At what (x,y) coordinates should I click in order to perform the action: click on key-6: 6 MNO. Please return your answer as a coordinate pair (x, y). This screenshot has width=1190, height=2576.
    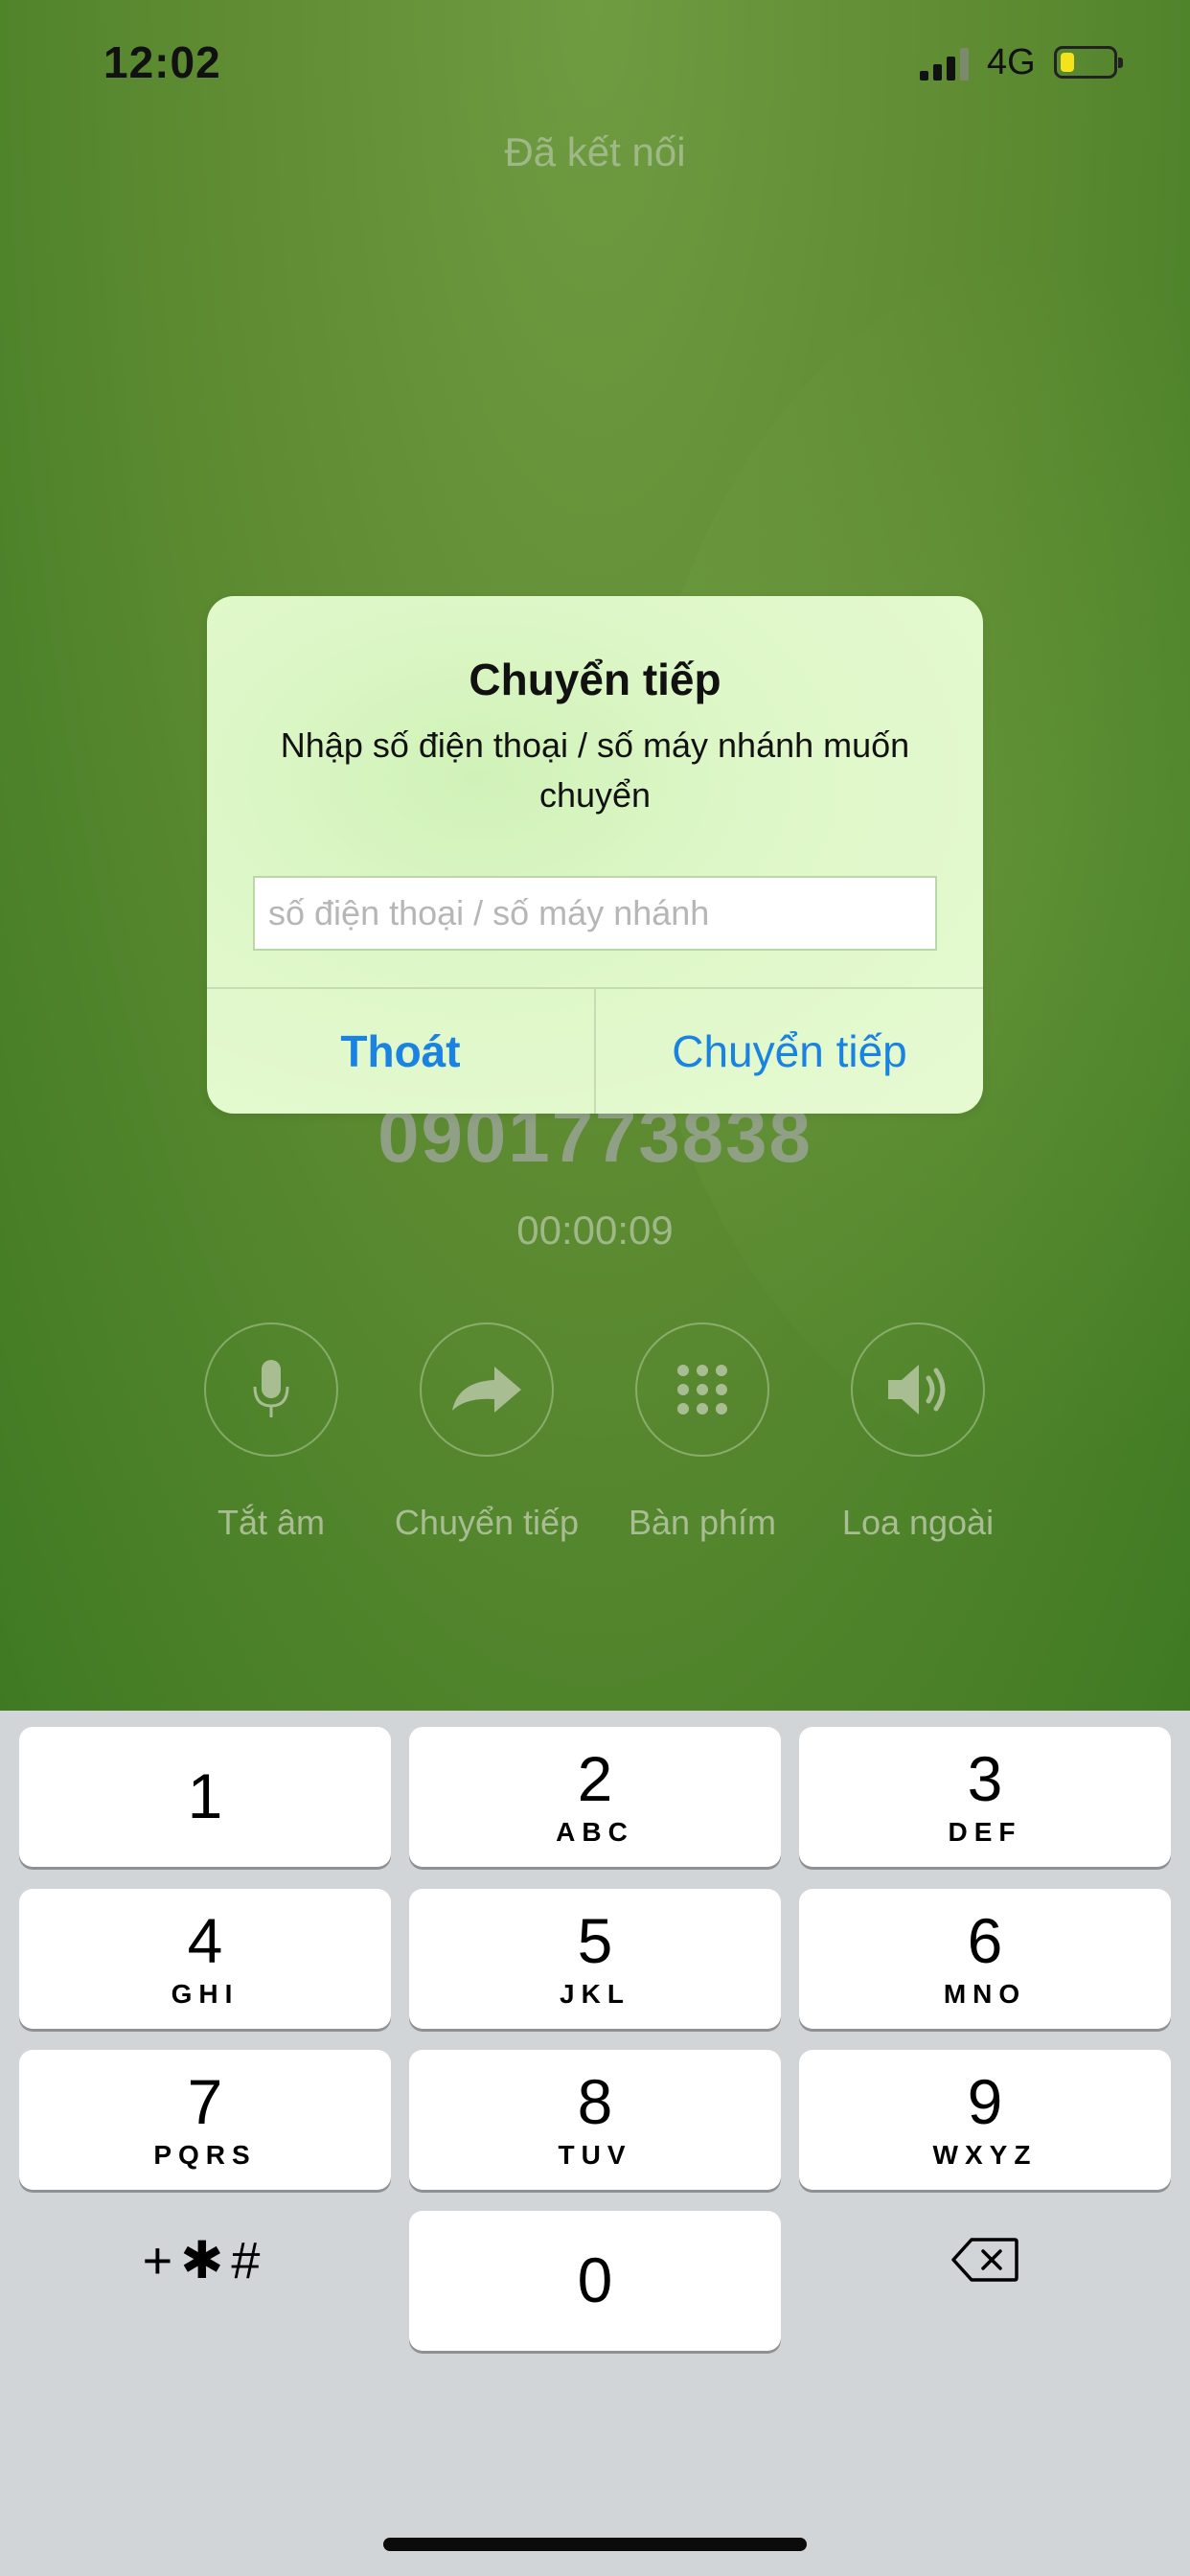
    Looking at the image, I should click on (985, 1959).